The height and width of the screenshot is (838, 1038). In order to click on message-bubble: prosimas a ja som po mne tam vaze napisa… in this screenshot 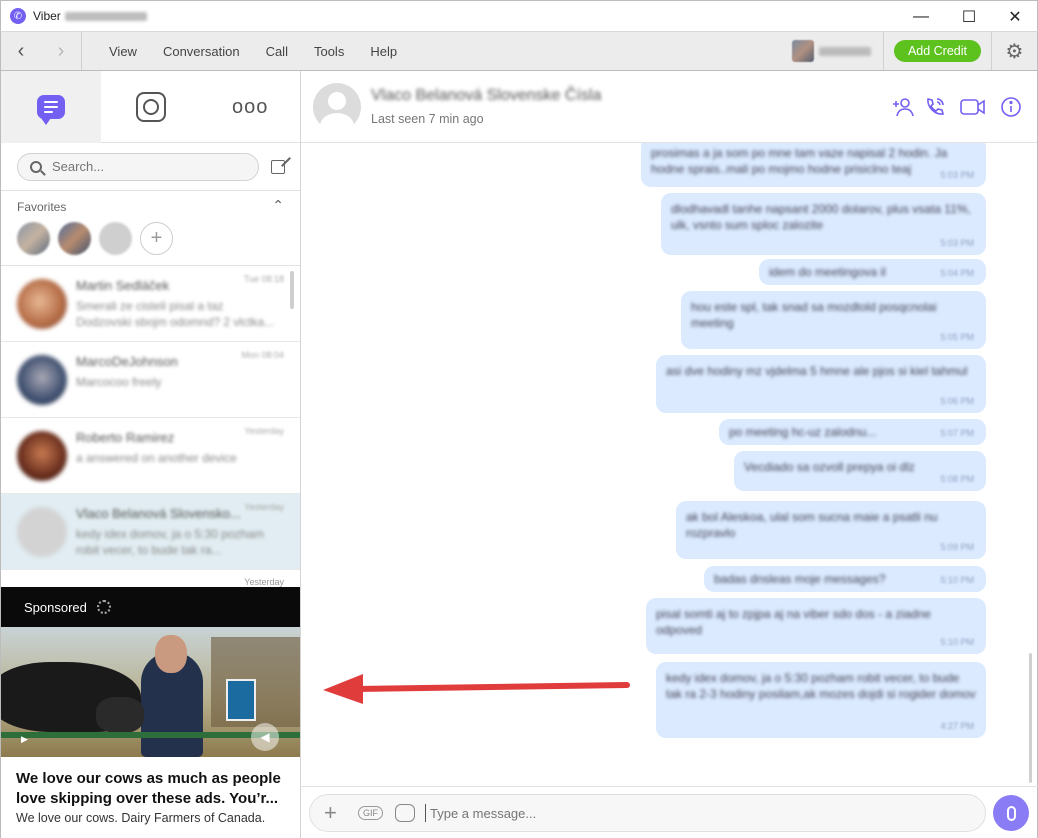, I will do `click(813, 165)`.